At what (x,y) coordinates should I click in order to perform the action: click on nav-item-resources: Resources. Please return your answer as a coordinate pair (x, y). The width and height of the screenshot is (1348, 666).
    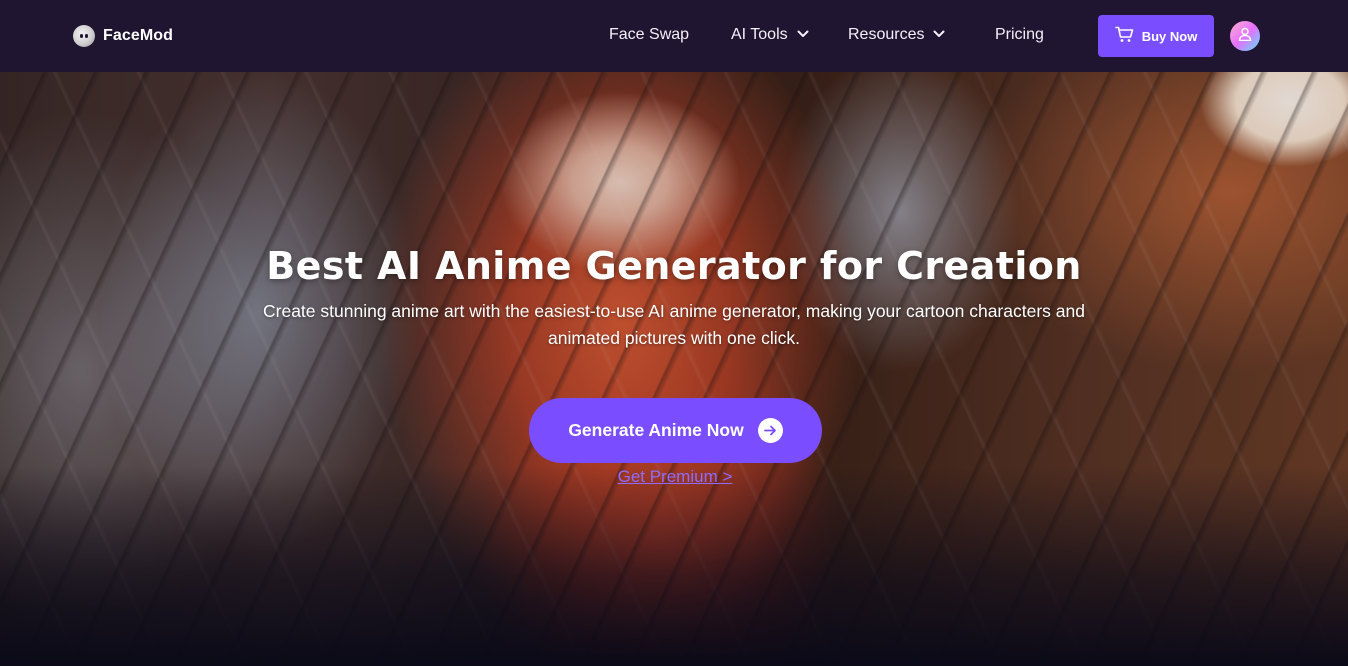
    Looking at the image, I should click on (896, 35).